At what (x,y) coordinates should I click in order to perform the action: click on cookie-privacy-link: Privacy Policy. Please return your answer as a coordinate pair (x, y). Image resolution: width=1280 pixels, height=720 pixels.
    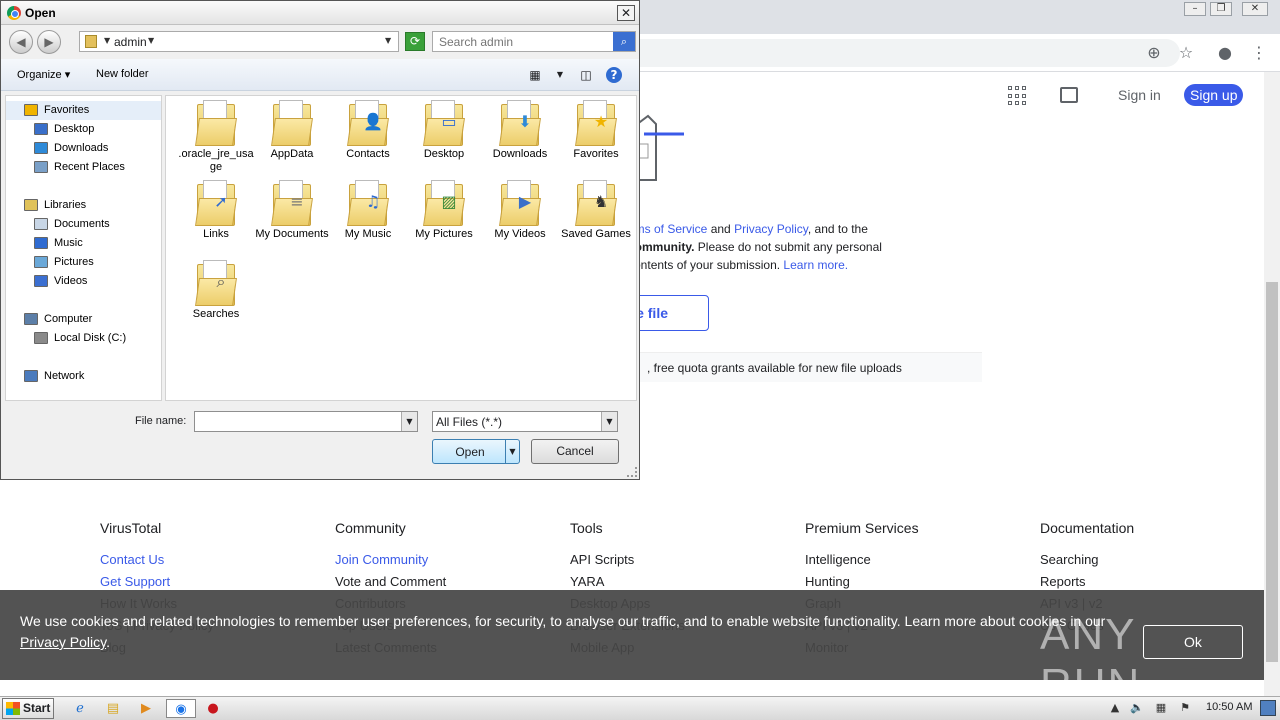
    Looking at the image, I should click on (63, 642).